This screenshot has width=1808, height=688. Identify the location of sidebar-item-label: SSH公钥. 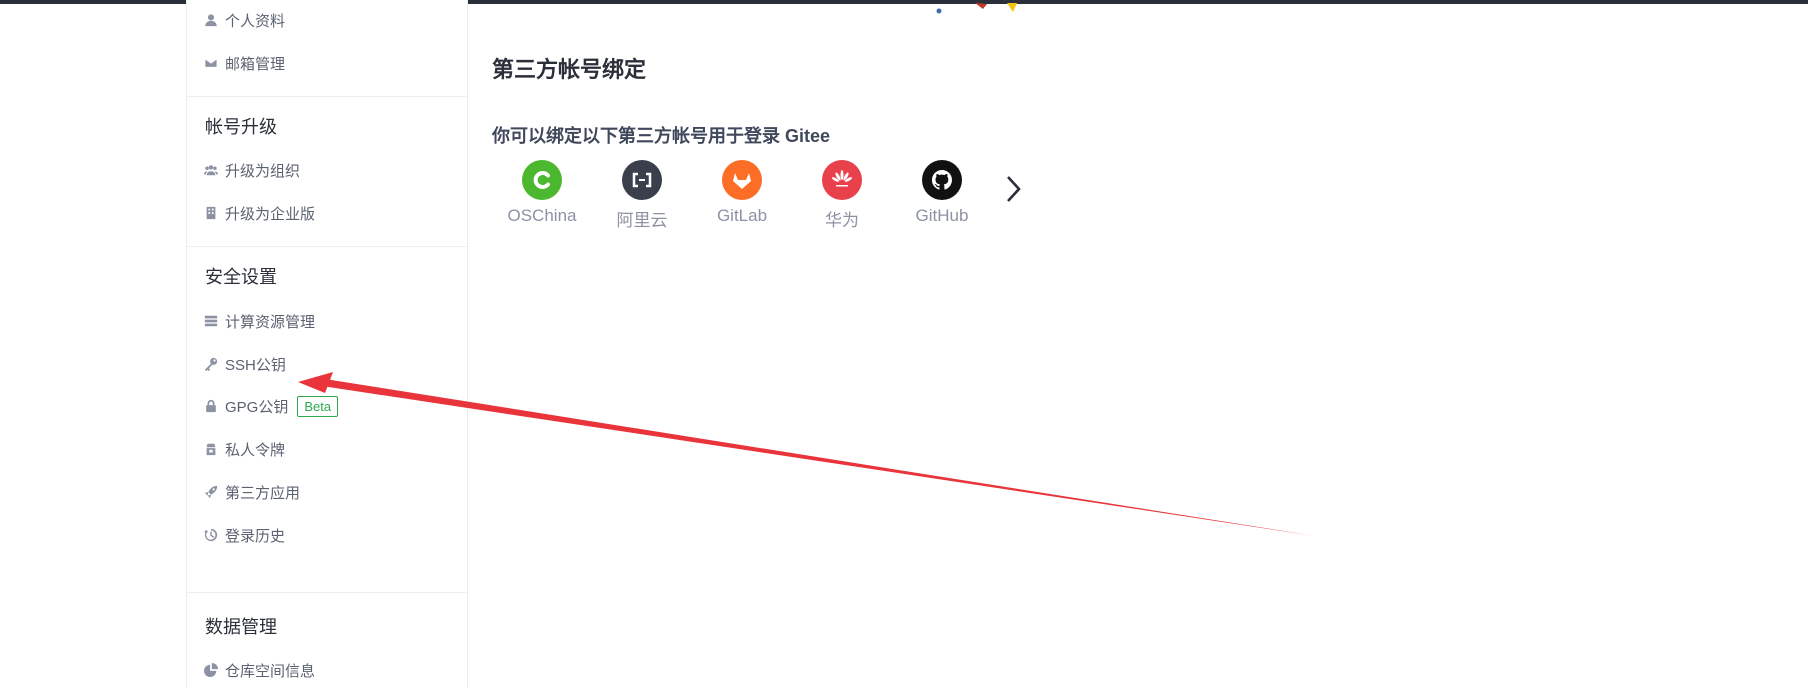
(255, 365).